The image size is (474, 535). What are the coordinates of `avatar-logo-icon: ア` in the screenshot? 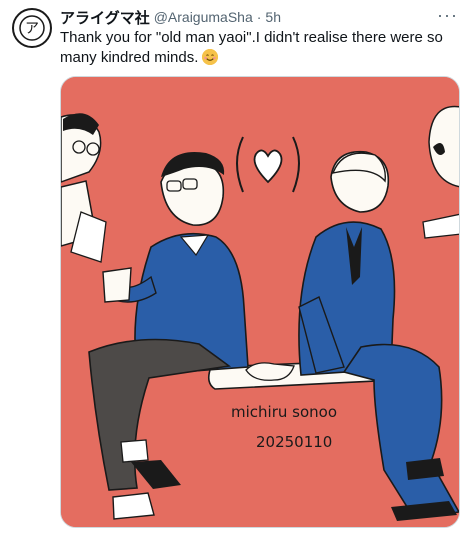 It's located at (32, 28).